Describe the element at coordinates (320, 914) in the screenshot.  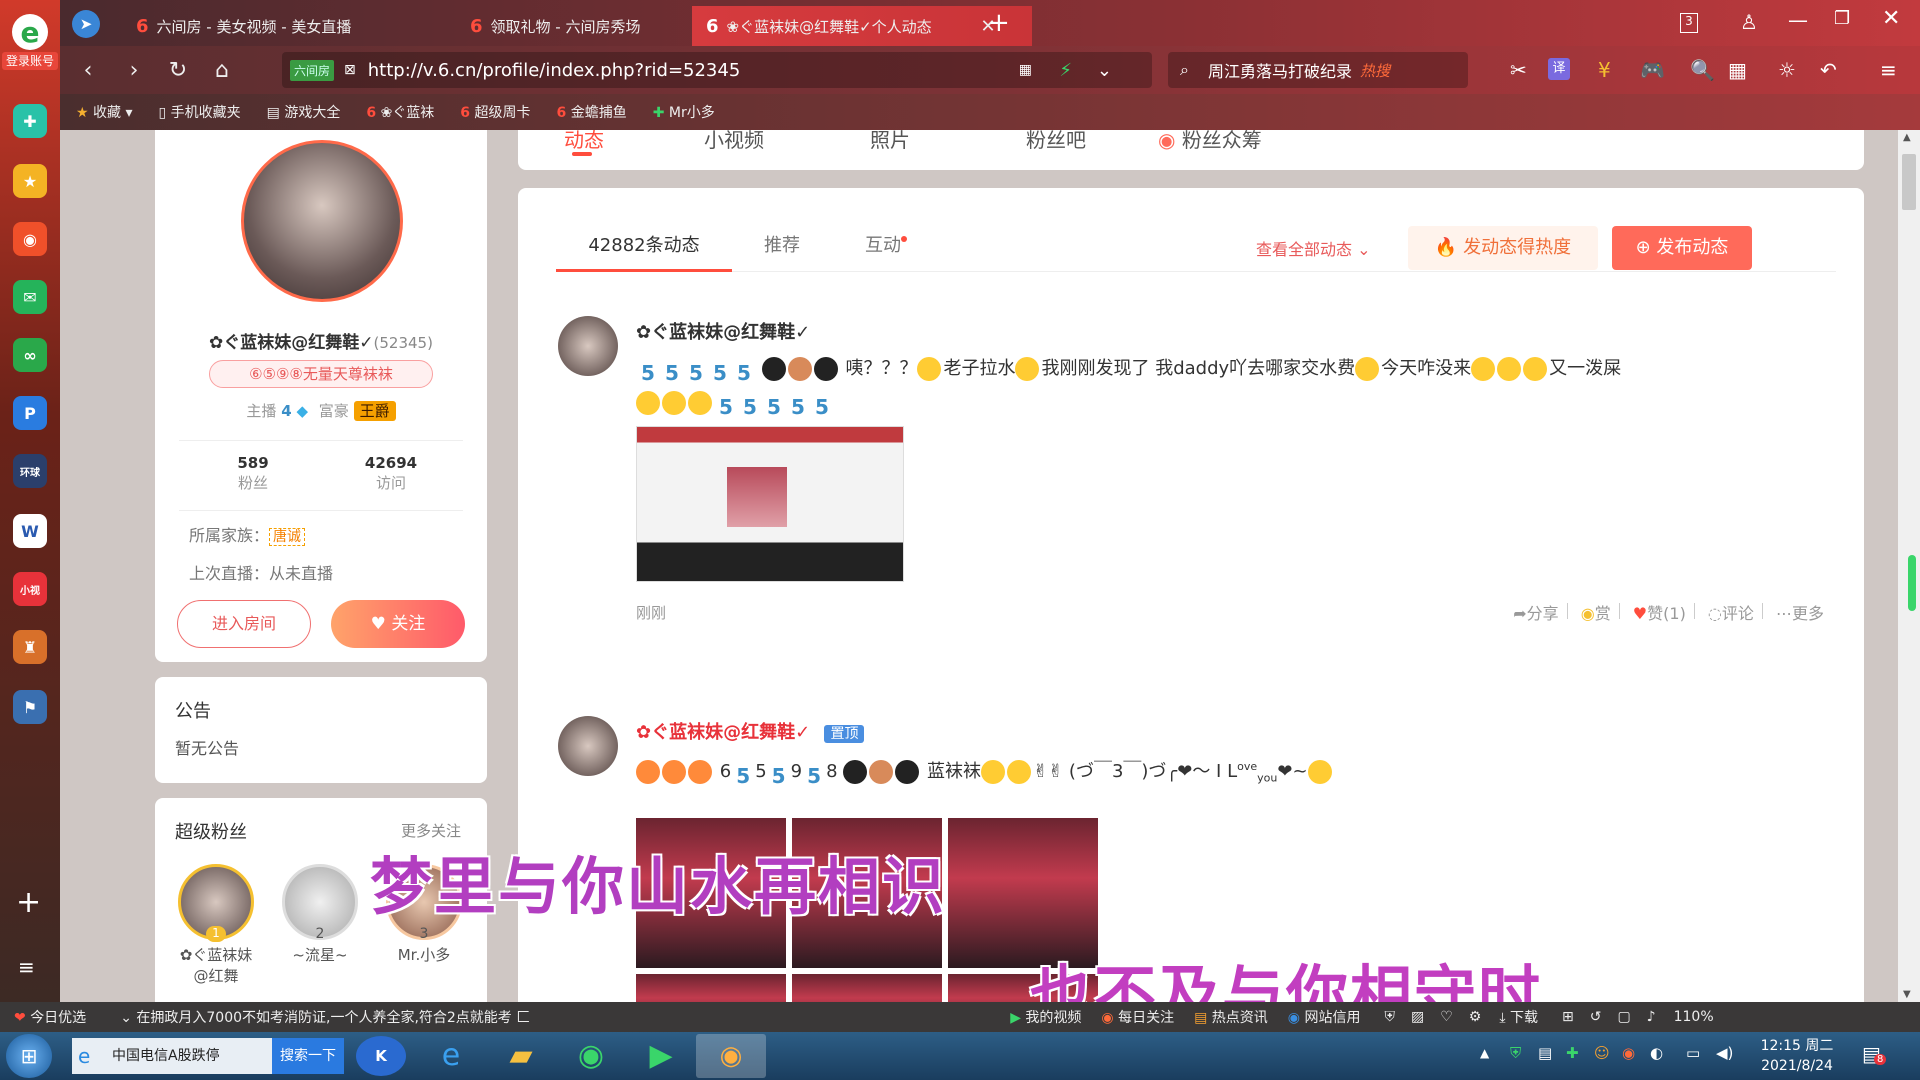
I see `superfan-2: 2 ~流星~` at that location.